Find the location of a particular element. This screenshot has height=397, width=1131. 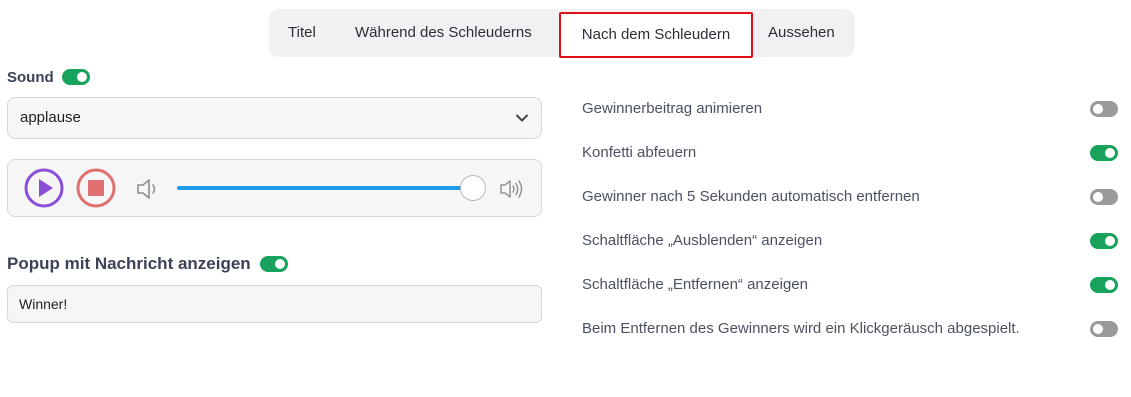

stop-icon is located at coordinates (96, 188).